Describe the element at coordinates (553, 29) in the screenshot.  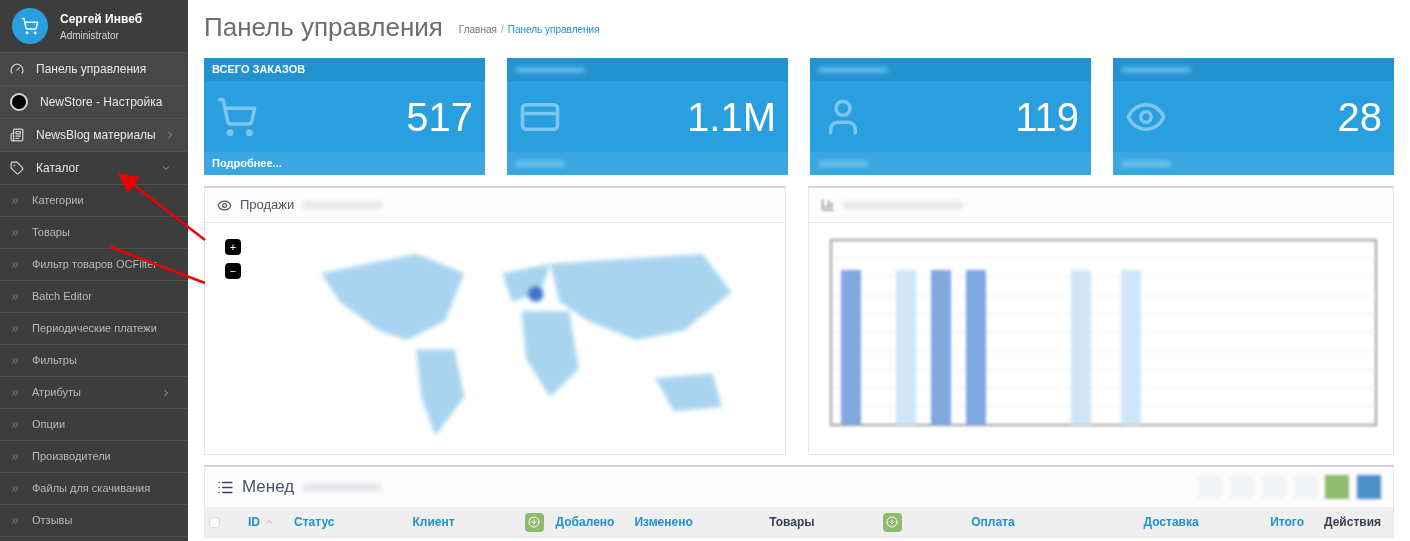
I see `breadcrumb-link: Панель управления` at that location.